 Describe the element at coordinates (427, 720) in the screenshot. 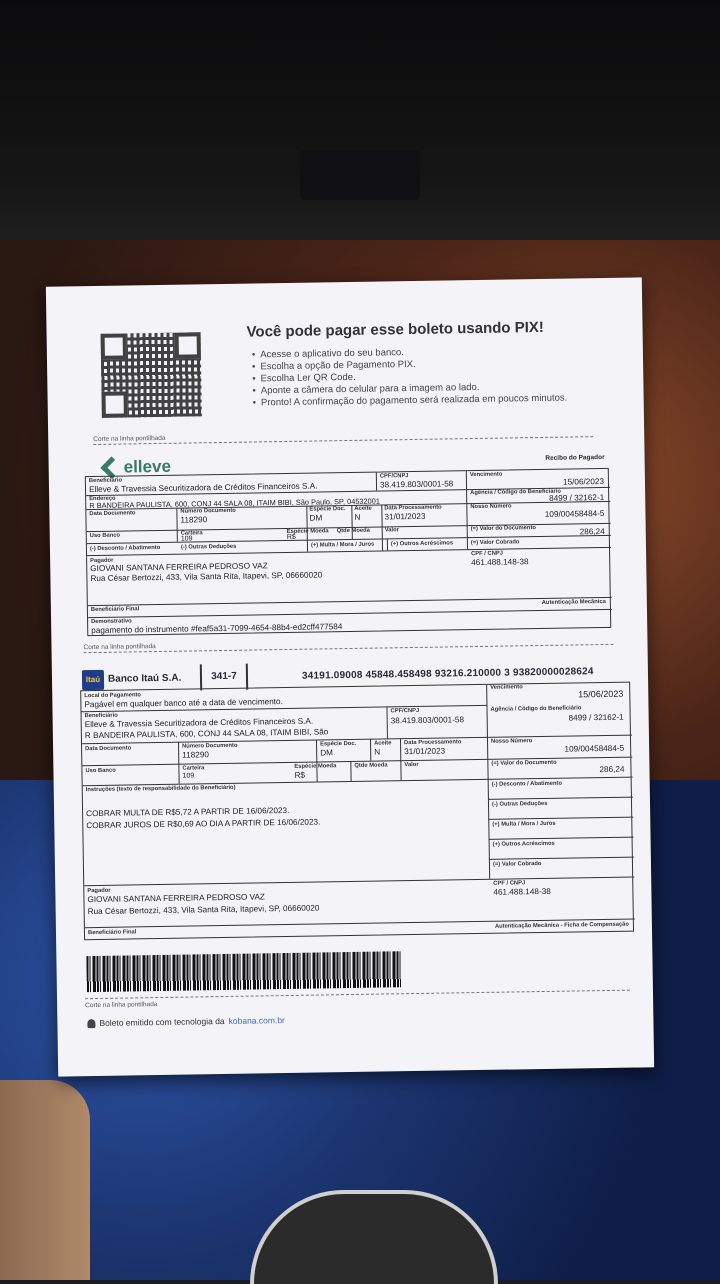

I see `ficha-cnpj: 38.419.803/0001-58` at that location.